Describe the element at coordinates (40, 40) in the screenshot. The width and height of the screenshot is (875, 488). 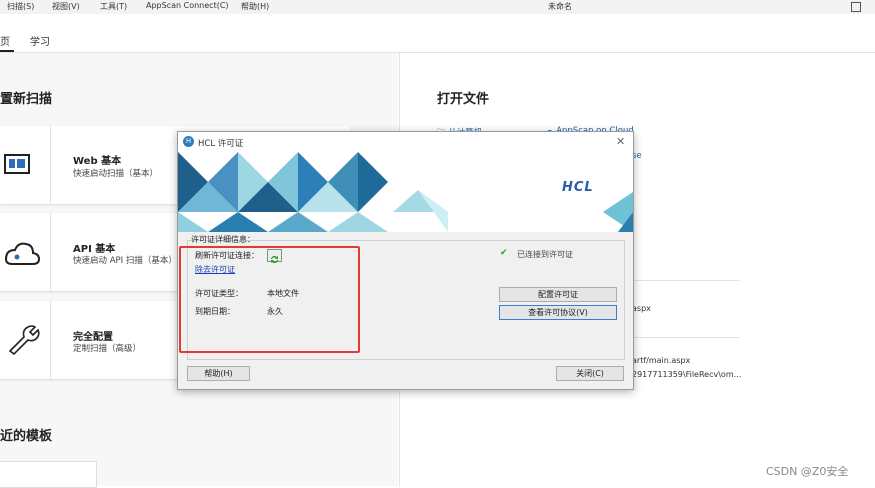
I see `tab-learn: 学习` at that location.